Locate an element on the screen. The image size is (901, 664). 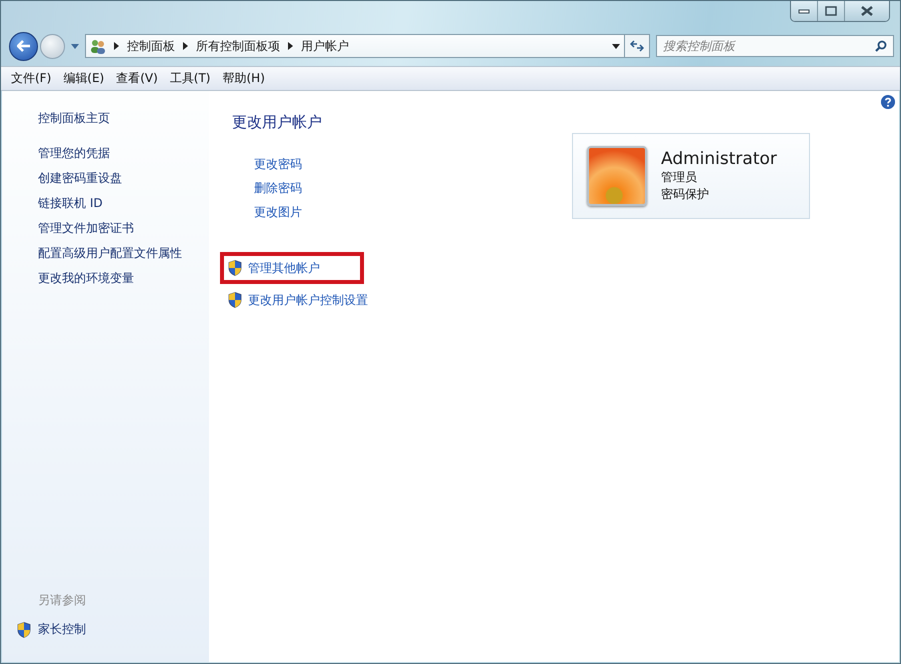
sidebar-link: 链接联机 ID is located at coordinates (105, 203).